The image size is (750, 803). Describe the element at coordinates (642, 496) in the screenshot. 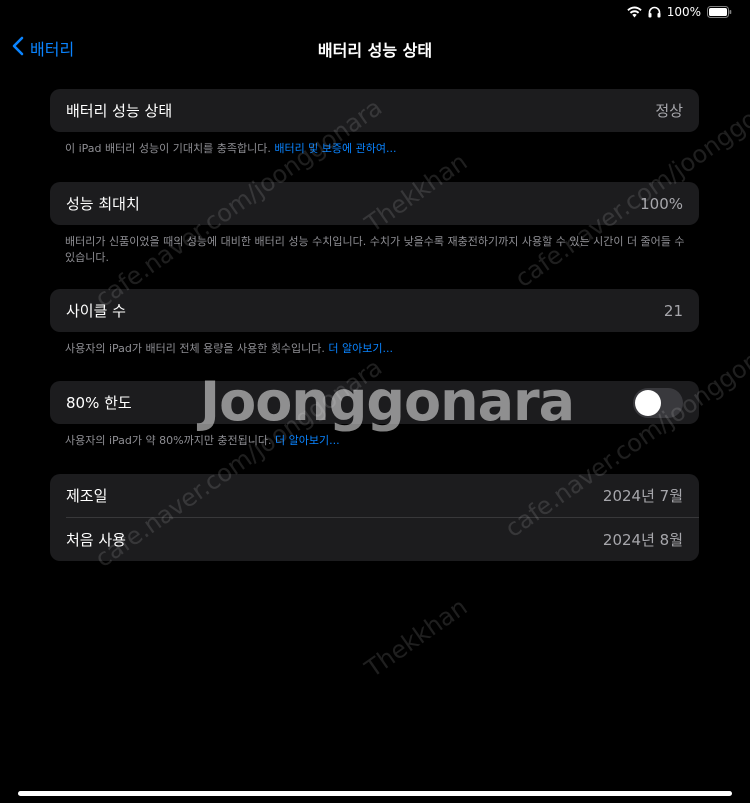

I see `manufacture-date-value: 2024년 7월` at that location.